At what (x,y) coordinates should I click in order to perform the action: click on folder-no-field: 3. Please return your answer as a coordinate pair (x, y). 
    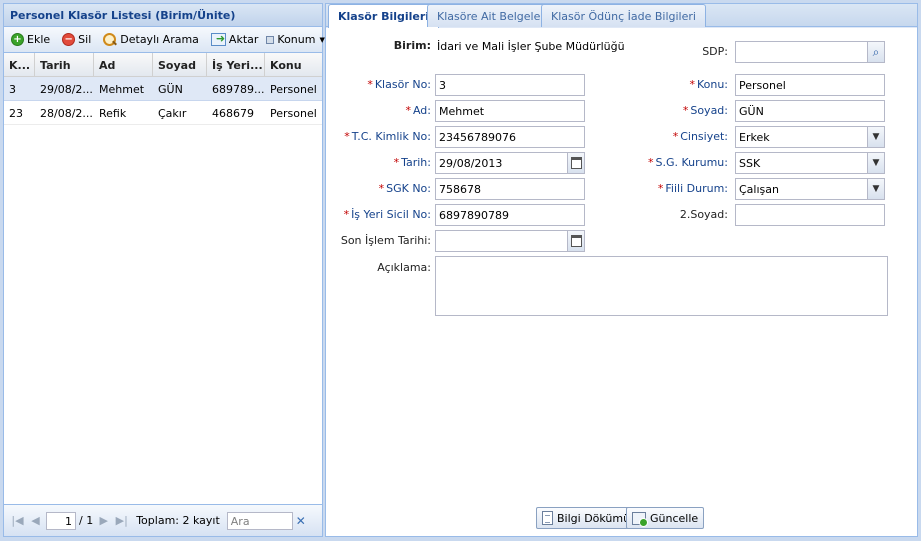
    Looking at the image, I should click on (510, 85).